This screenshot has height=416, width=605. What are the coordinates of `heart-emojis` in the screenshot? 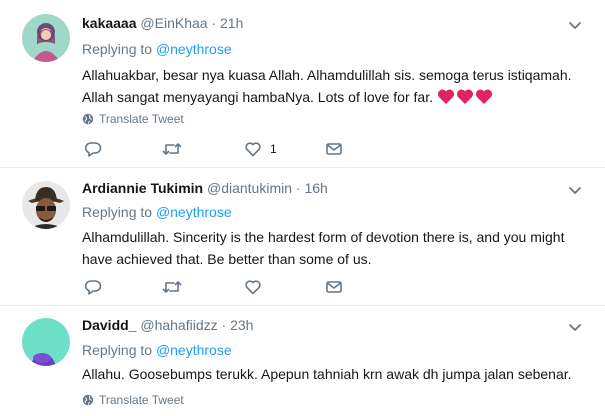 It's located at (465, 96).